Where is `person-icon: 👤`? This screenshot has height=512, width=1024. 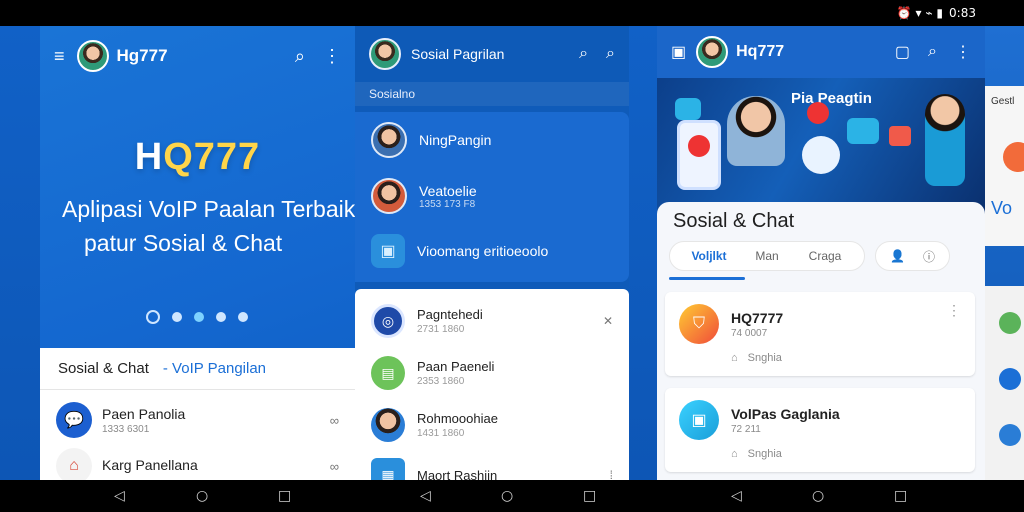
person-icon: 👤 is located at coordinates (897, 256).